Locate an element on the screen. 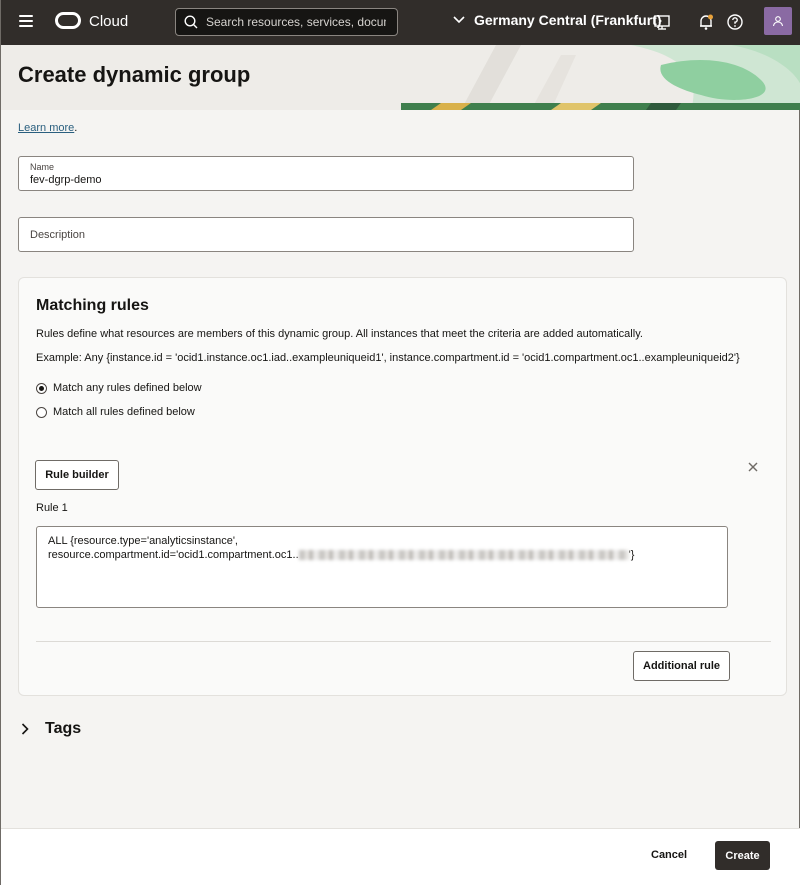  search-input is located at coordinates (296, 22).